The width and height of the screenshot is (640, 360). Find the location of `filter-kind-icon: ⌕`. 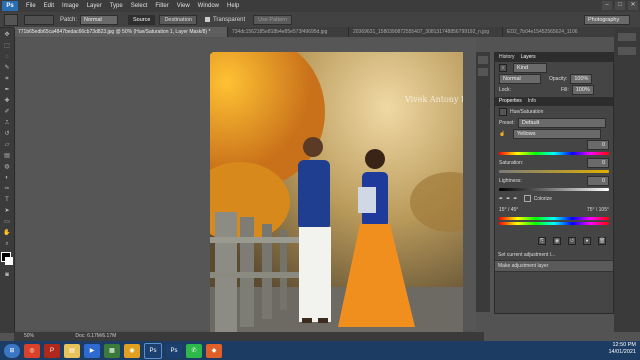

filter-kind-icon: ⌕ is located at coordinates (503, 67).